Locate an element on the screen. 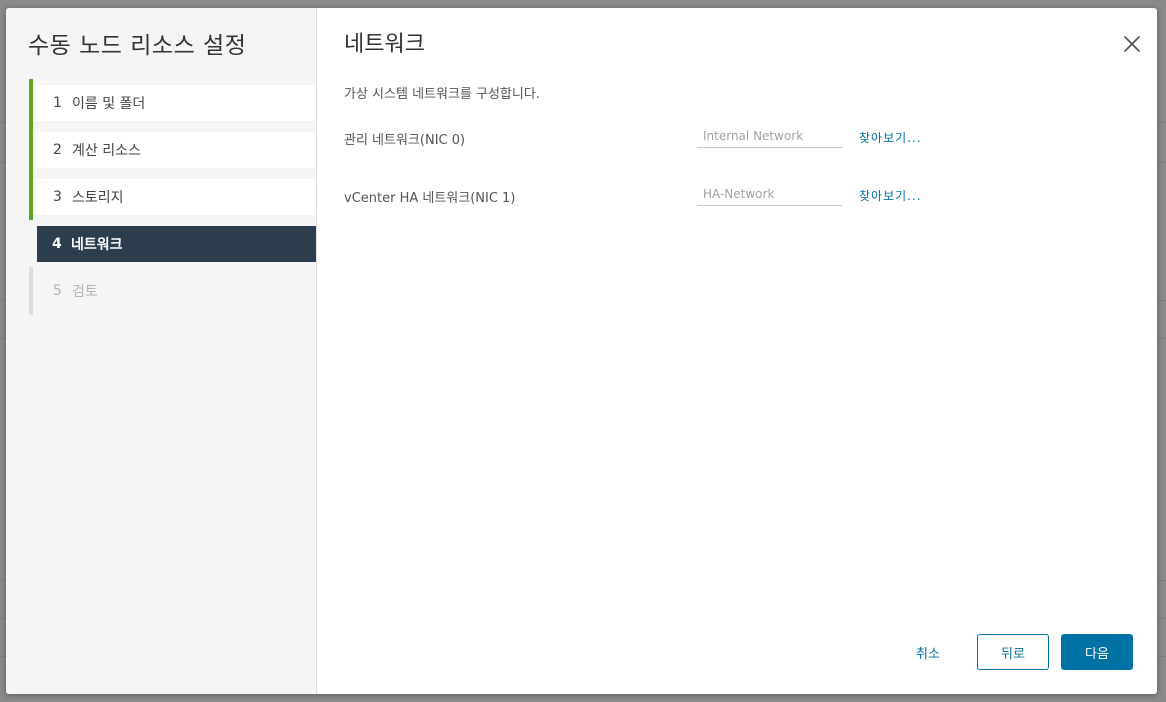  close-button is located at coordinates (1132, 44).